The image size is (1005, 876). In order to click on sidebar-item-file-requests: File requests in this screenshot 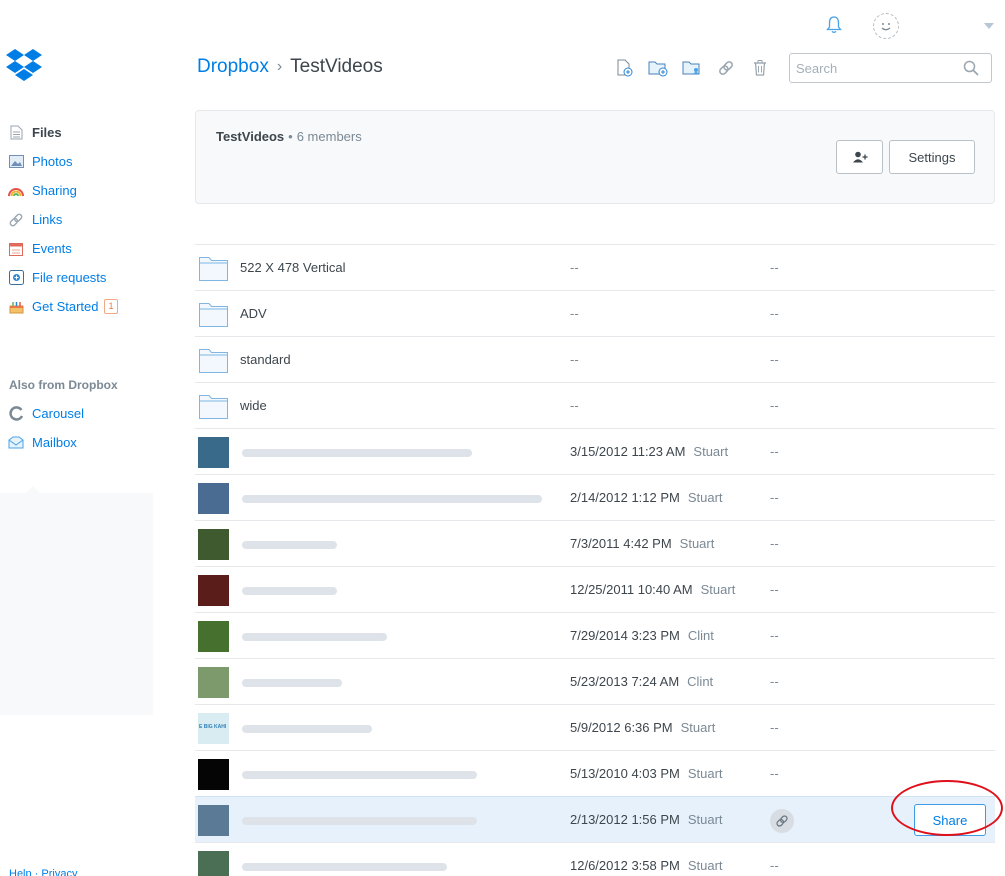, I will do `click(83, 277)`.